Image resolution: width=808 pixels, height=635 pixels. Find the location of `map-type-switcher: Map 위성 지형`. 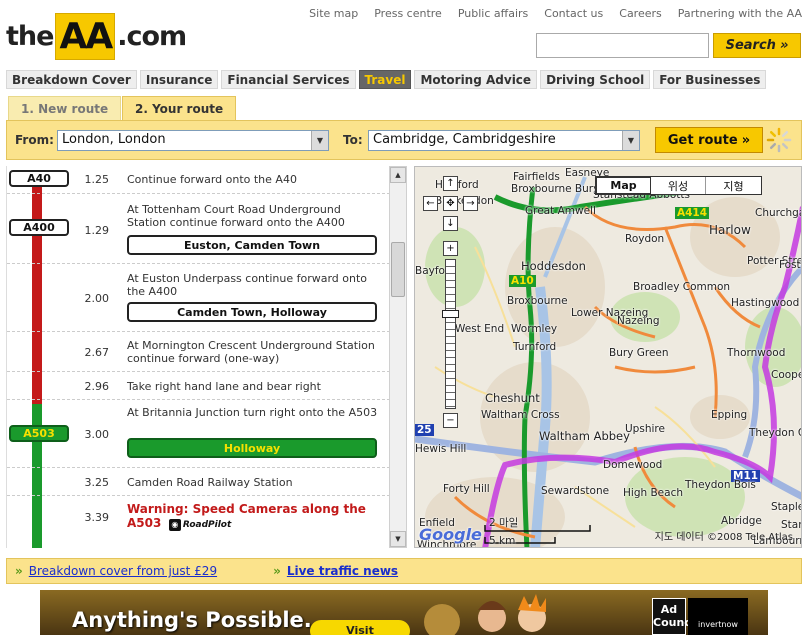

map-type-switcher: Map 위성 지형 is located at coordinates (678, 185).